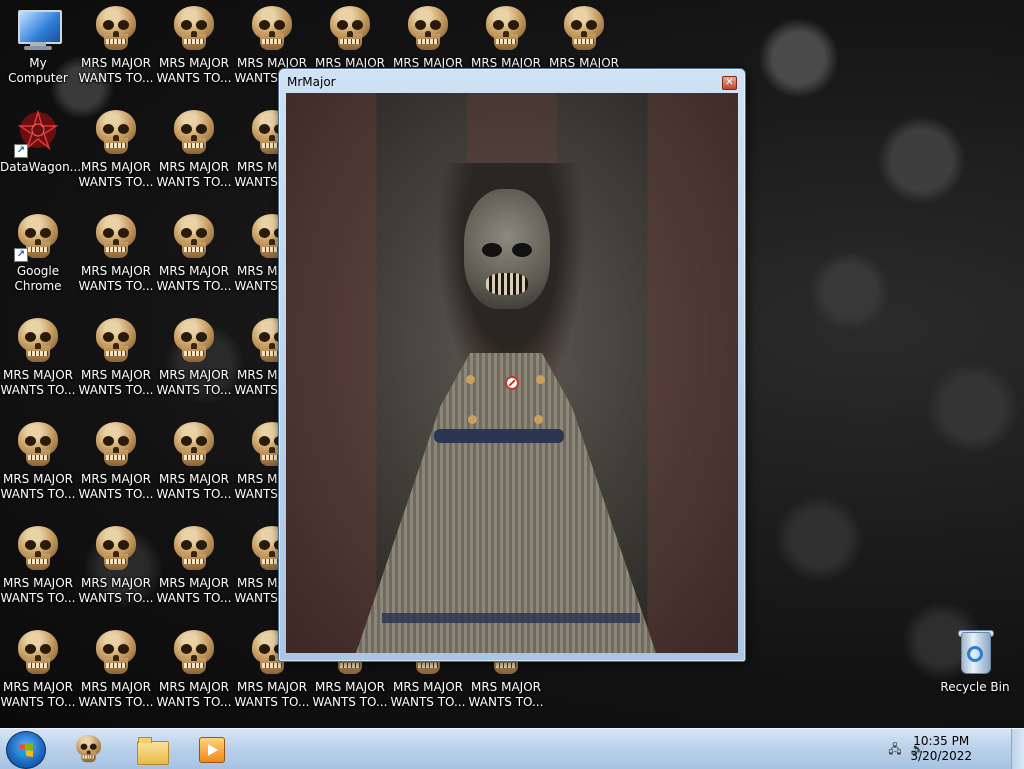  I want to click on icon-label: Recycle Bin, so click(975, 687).